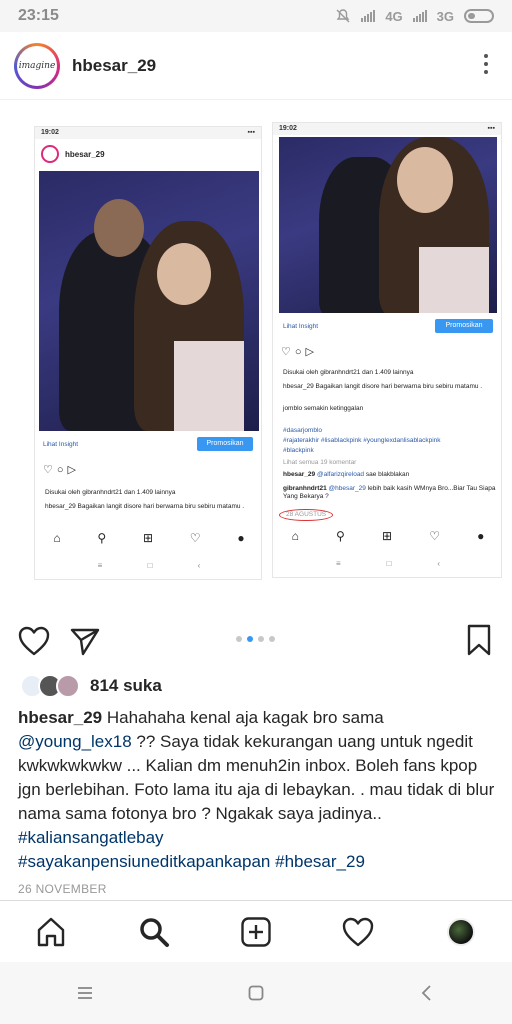 The height and width of the screenshot is (1024, 512). What do you see at coordinates (85, 993) in the screenshot?
I see `menu-icon` at bounding box center [85, 993].